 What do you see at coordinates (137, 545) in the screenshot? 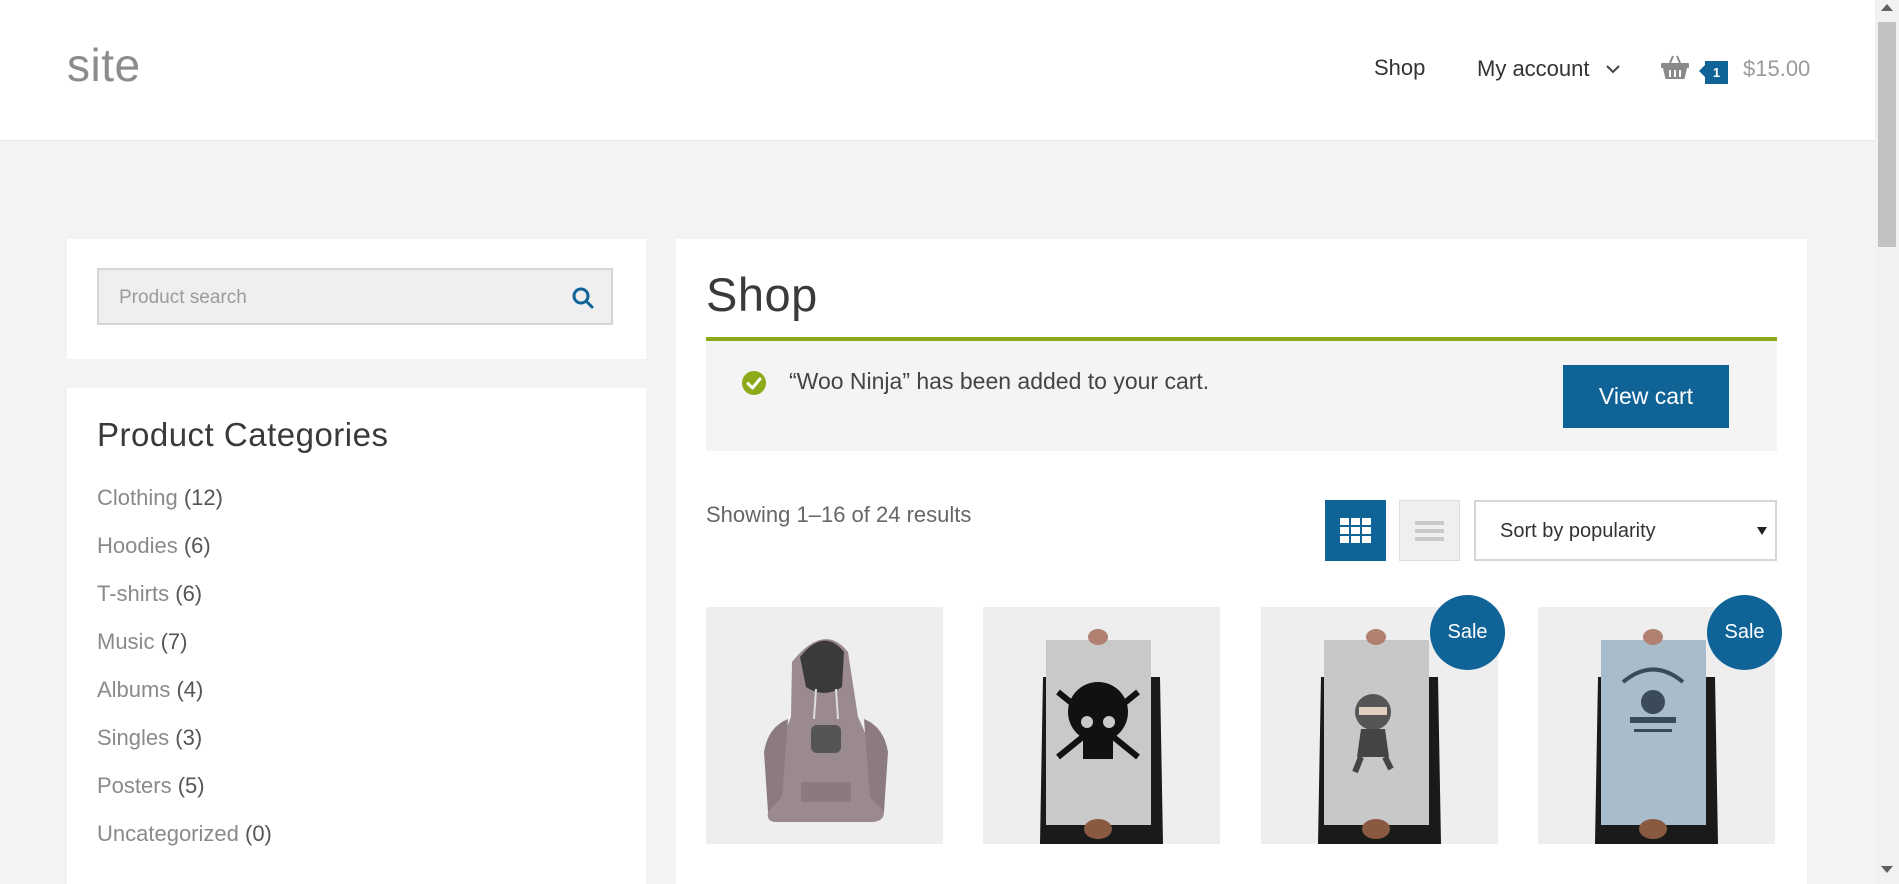
I see `category-link: Hoodies` at bounding box center [137, 545].